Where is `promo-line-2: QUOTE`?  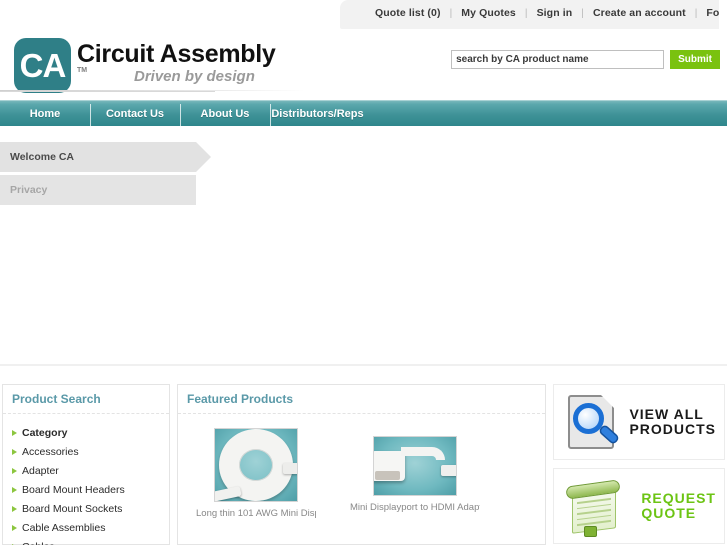
promo-line-2: QUOTE is located at coordinates (669, 513).